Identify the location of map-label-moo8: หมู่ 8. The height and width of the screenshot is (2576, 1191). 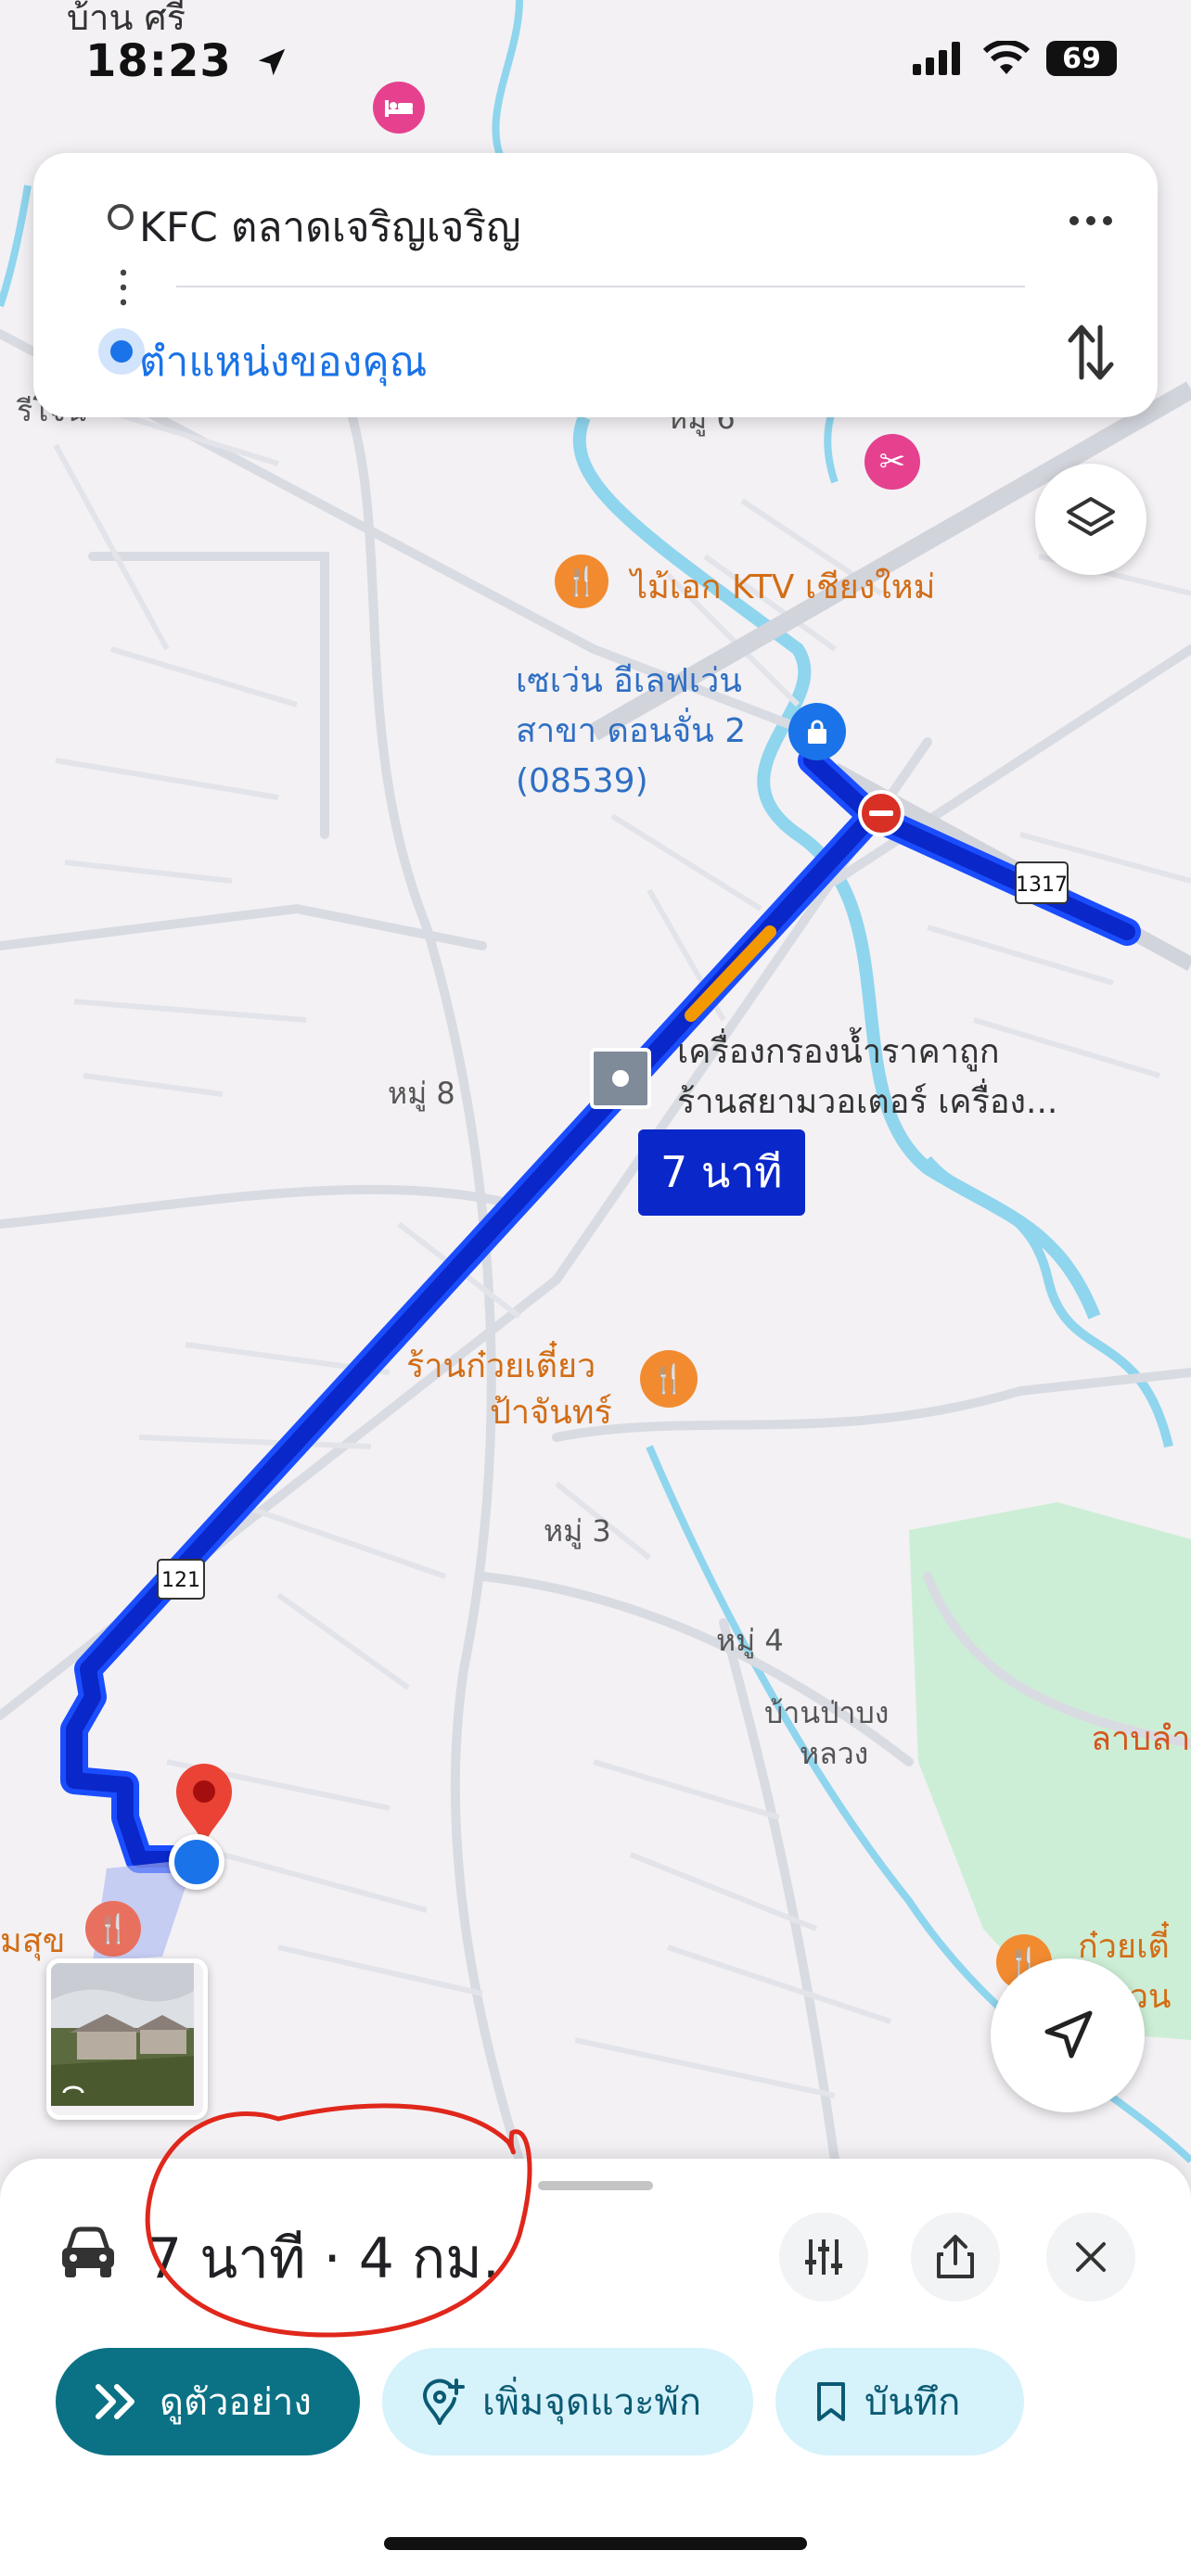
(421, 1093).